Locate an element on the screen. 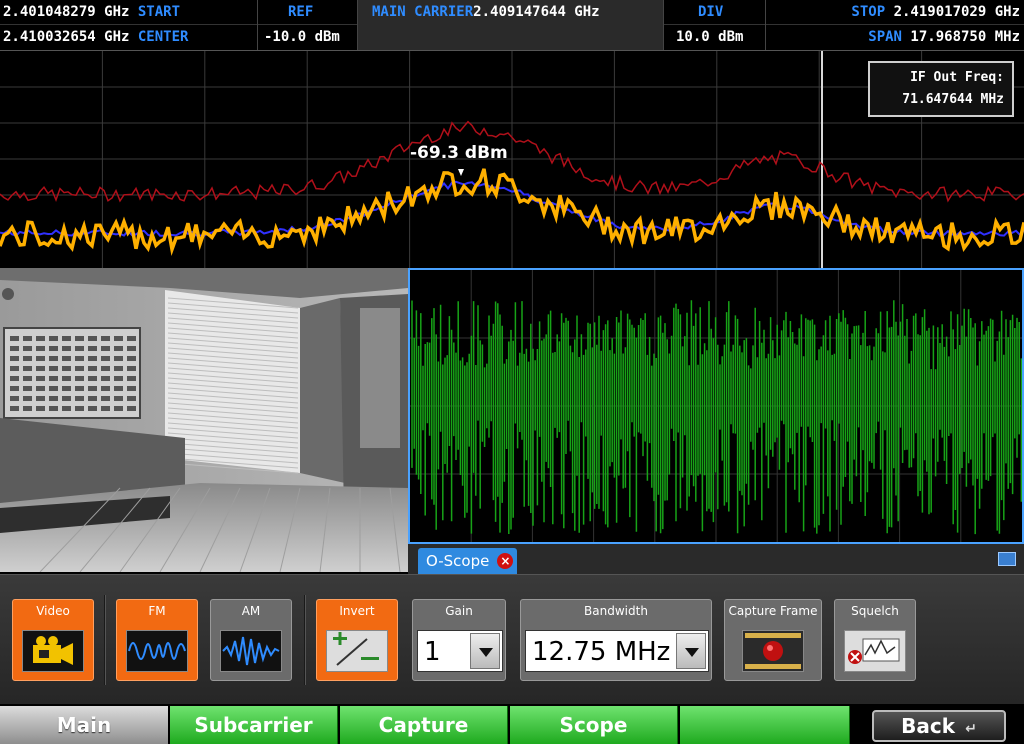 The height and width of the screenshot is (744, 1024). bottom-navigation: Main Subcarrier Capture Scope Back ↵ is located at coordinates (512, 724).